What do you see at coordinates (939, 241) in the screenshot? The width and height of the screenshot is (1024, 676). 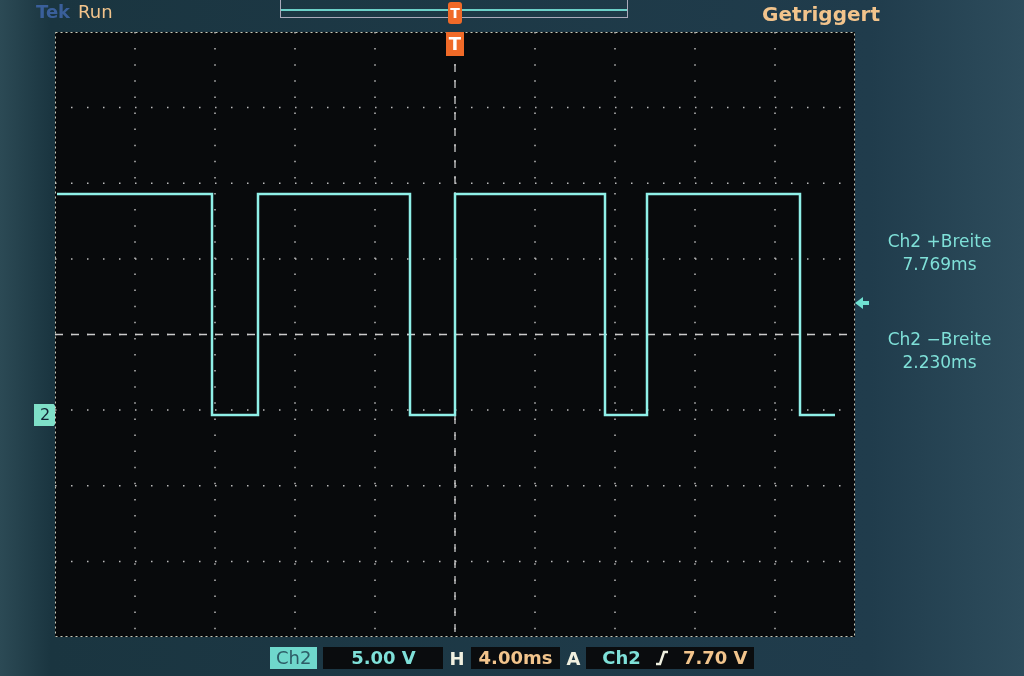 I see `measurement-label: Ch2 +Breite` at bounding box center [939, 241].